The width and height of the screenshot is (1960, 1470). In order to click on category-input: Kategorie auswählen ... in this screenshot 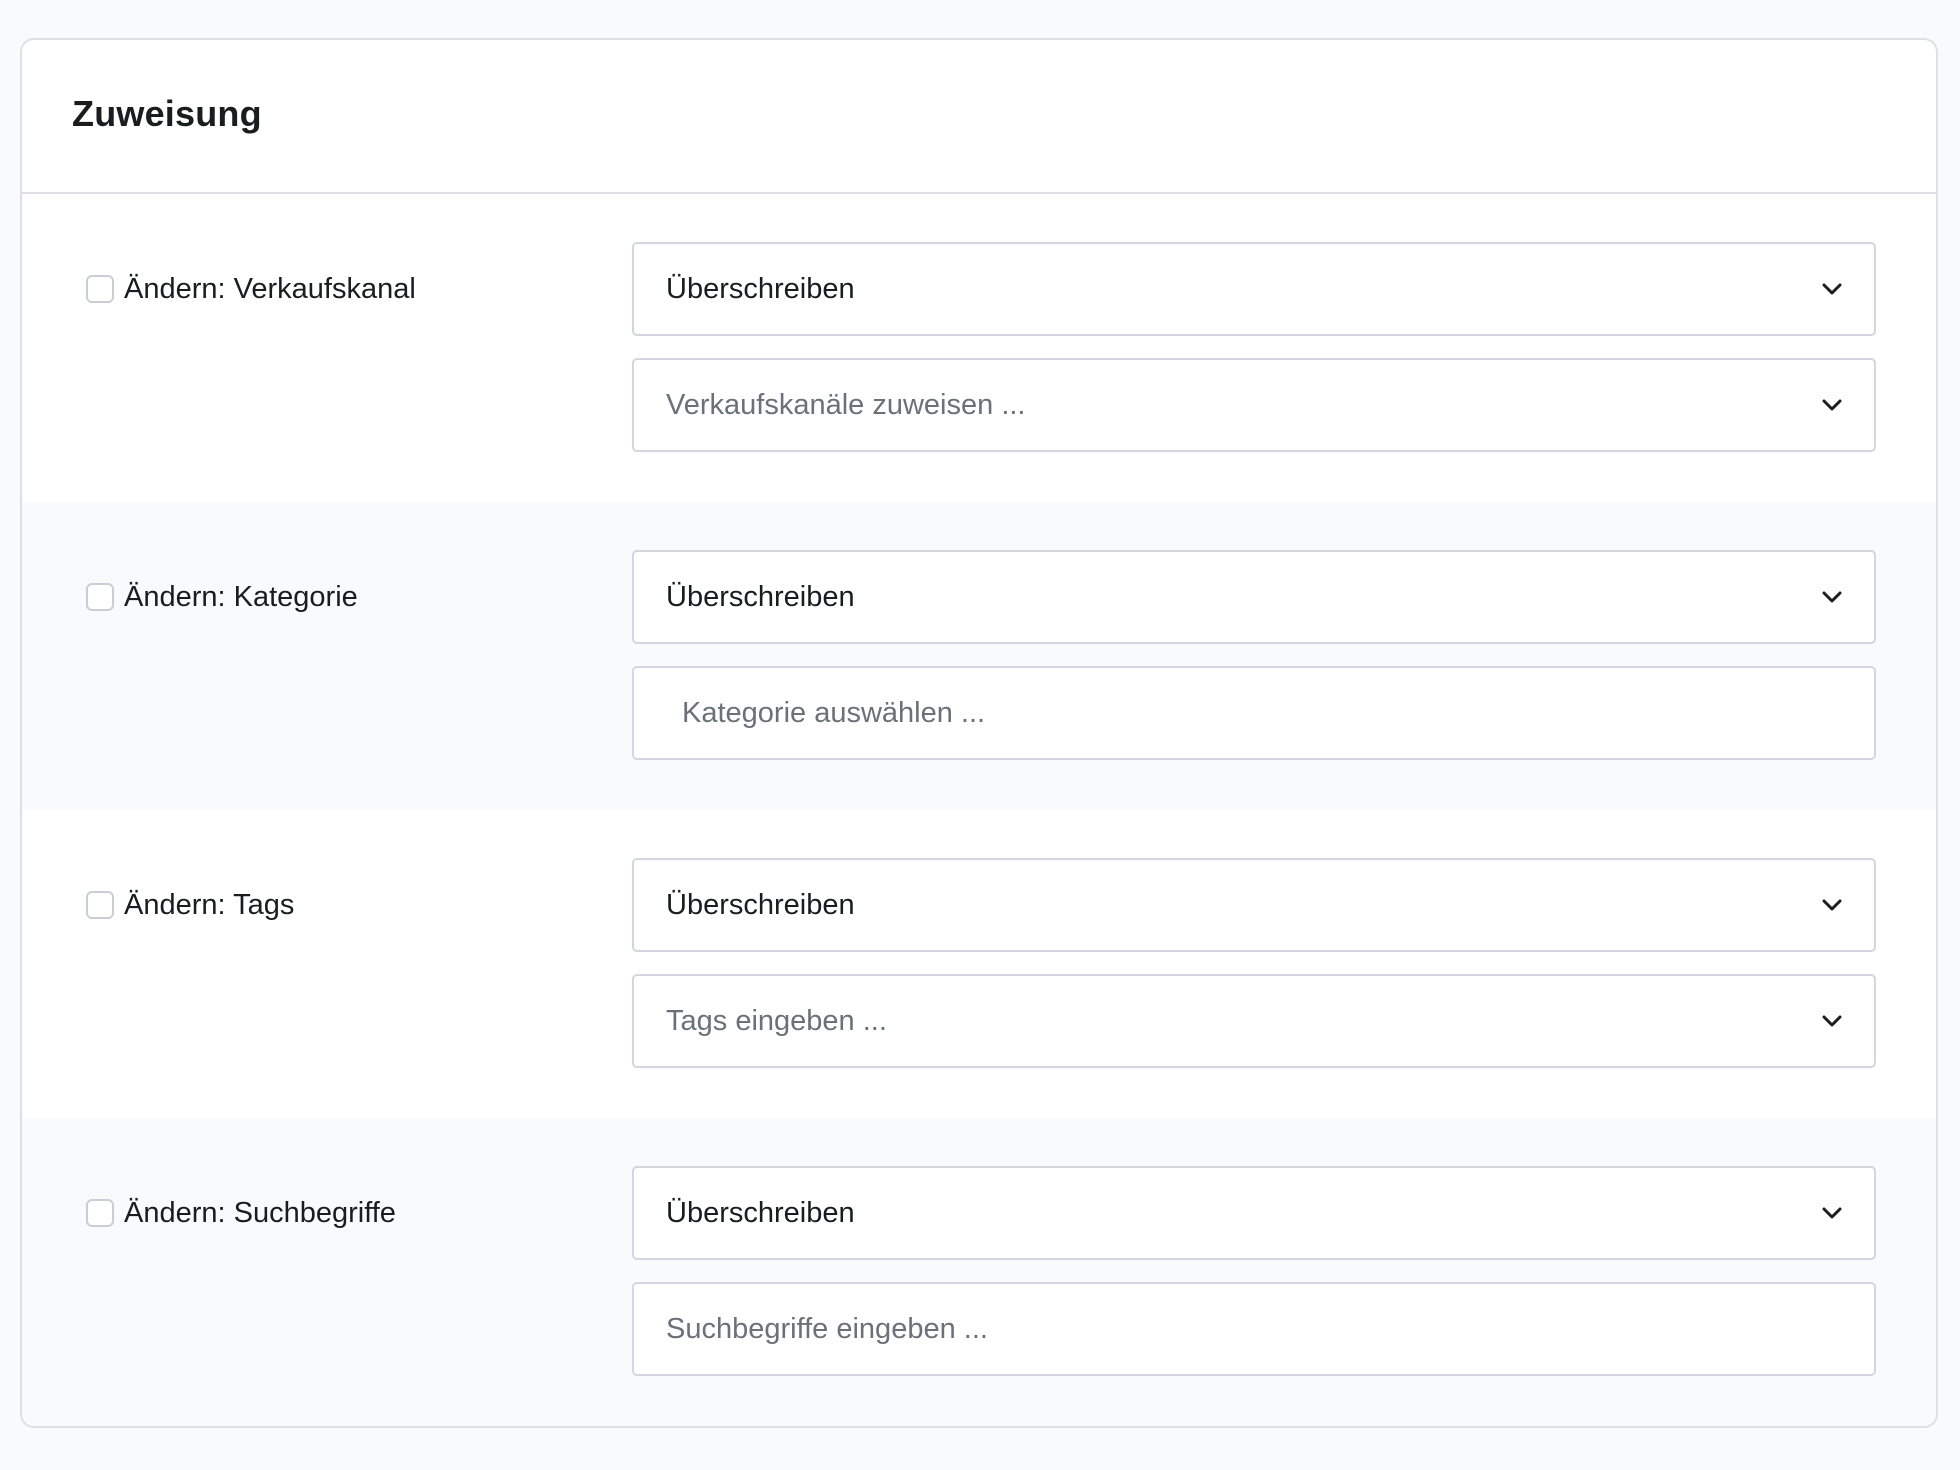, I will do `click(1254, 713)`.